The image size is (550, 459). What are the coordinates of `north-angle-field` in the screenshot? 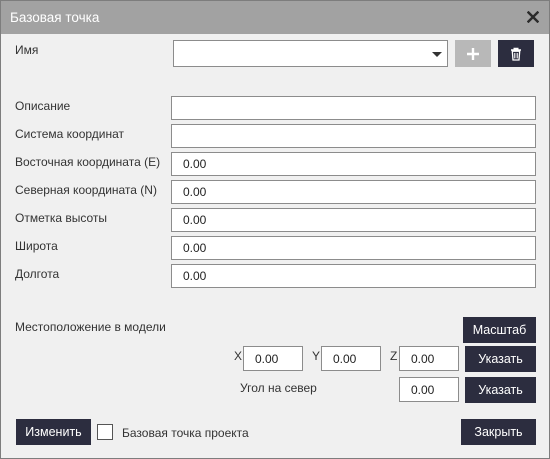 It's located at (429, 389).